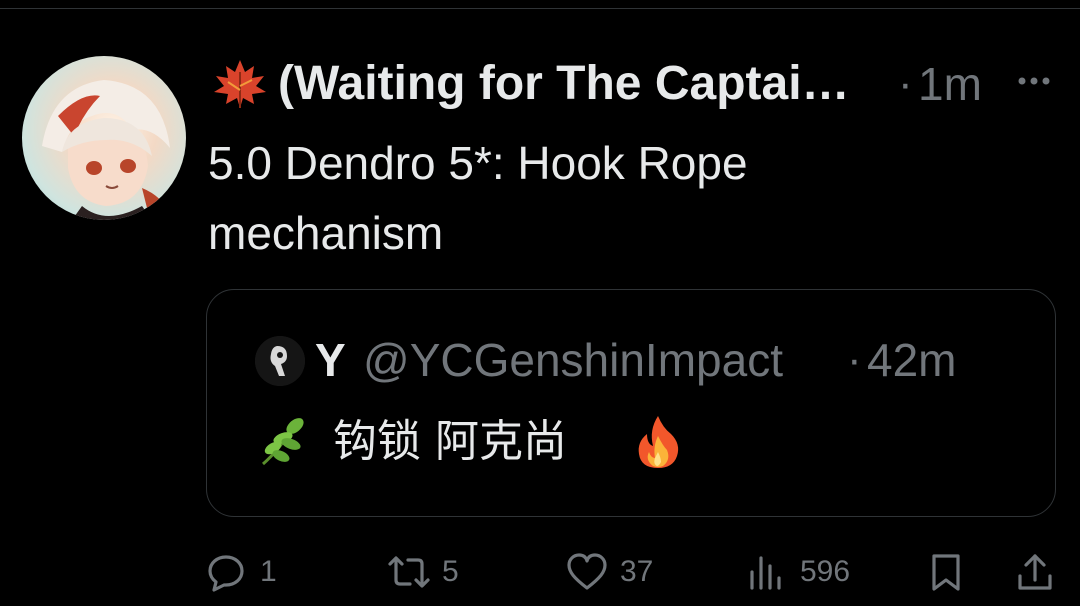  Describe the element at coordinates (950, 84) in the screenshot. I see `tweet-timestamp: 1m` at that location.